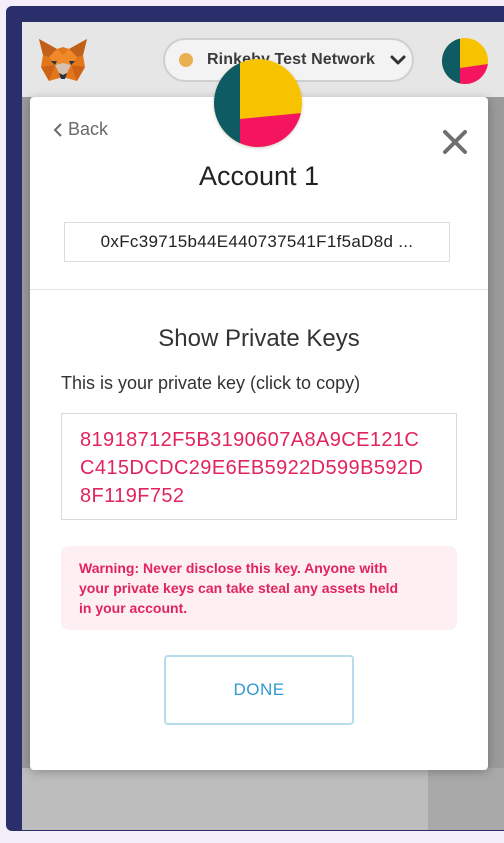  Describe the element at coordinates (252, 468) in the screenshot. I see `private-key-line: C415DCDC29E6EB5922D599B592D` at that location.